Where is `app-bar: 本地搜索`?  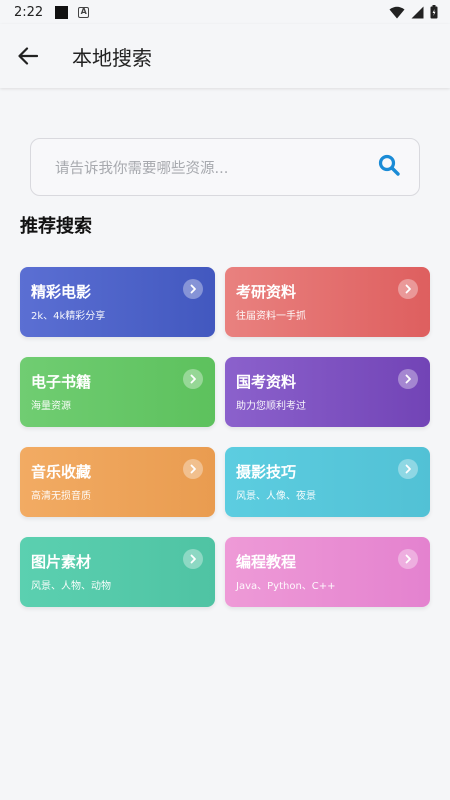
app-bar: 本地搜索 is located at coordinates (225, 56).